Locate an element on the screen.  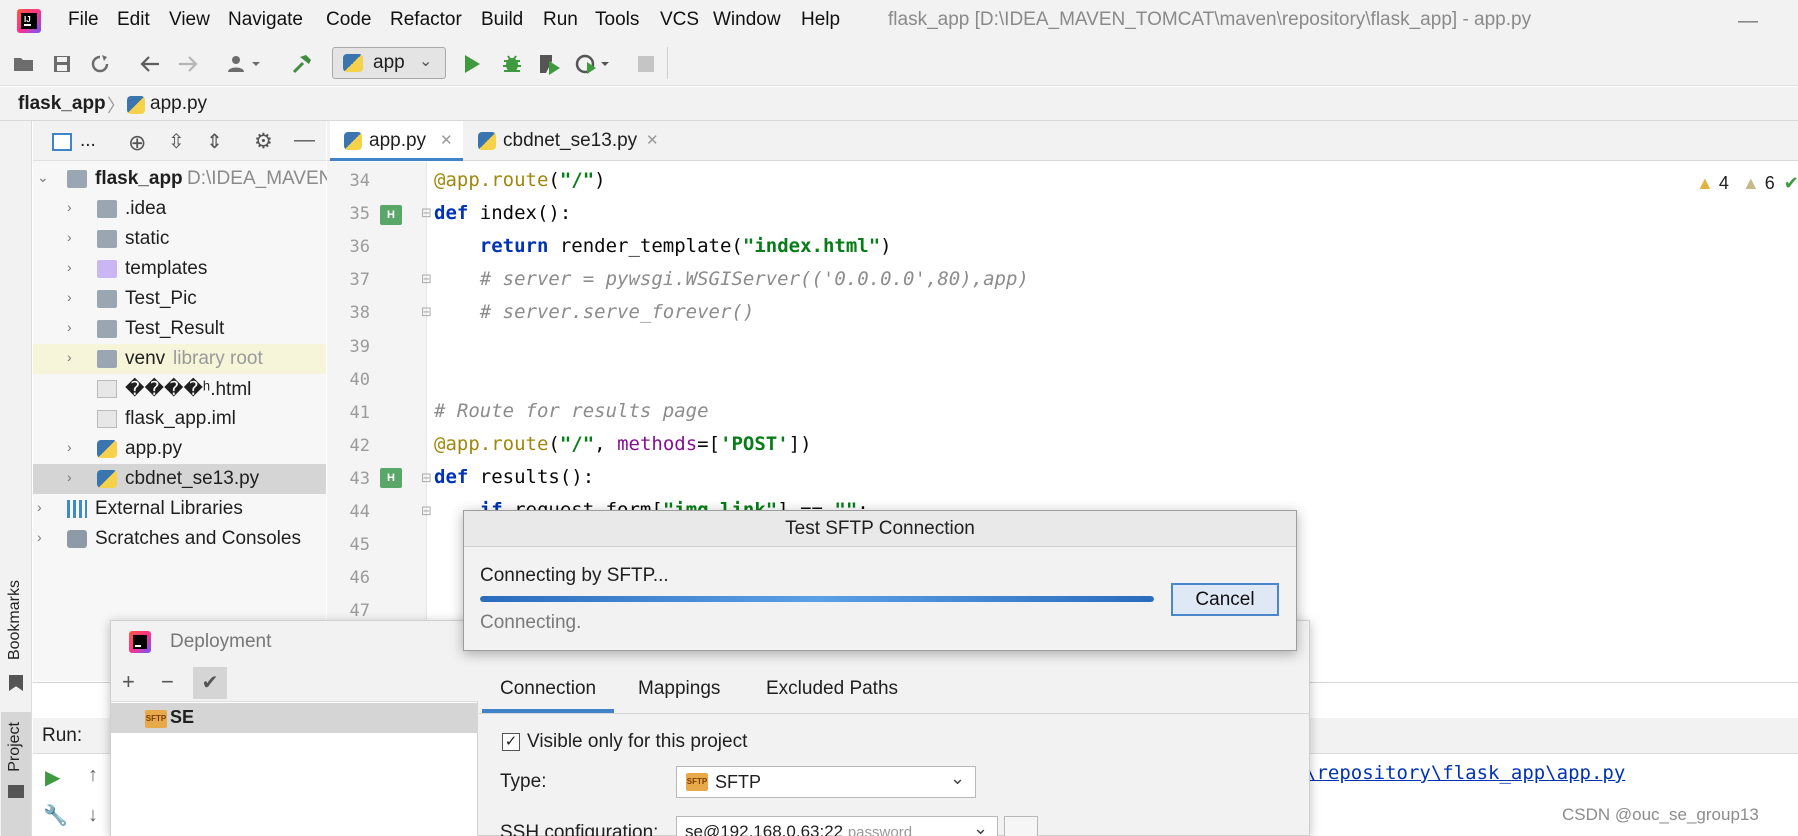
line-number: 39 is located at coordinates (359, 347).